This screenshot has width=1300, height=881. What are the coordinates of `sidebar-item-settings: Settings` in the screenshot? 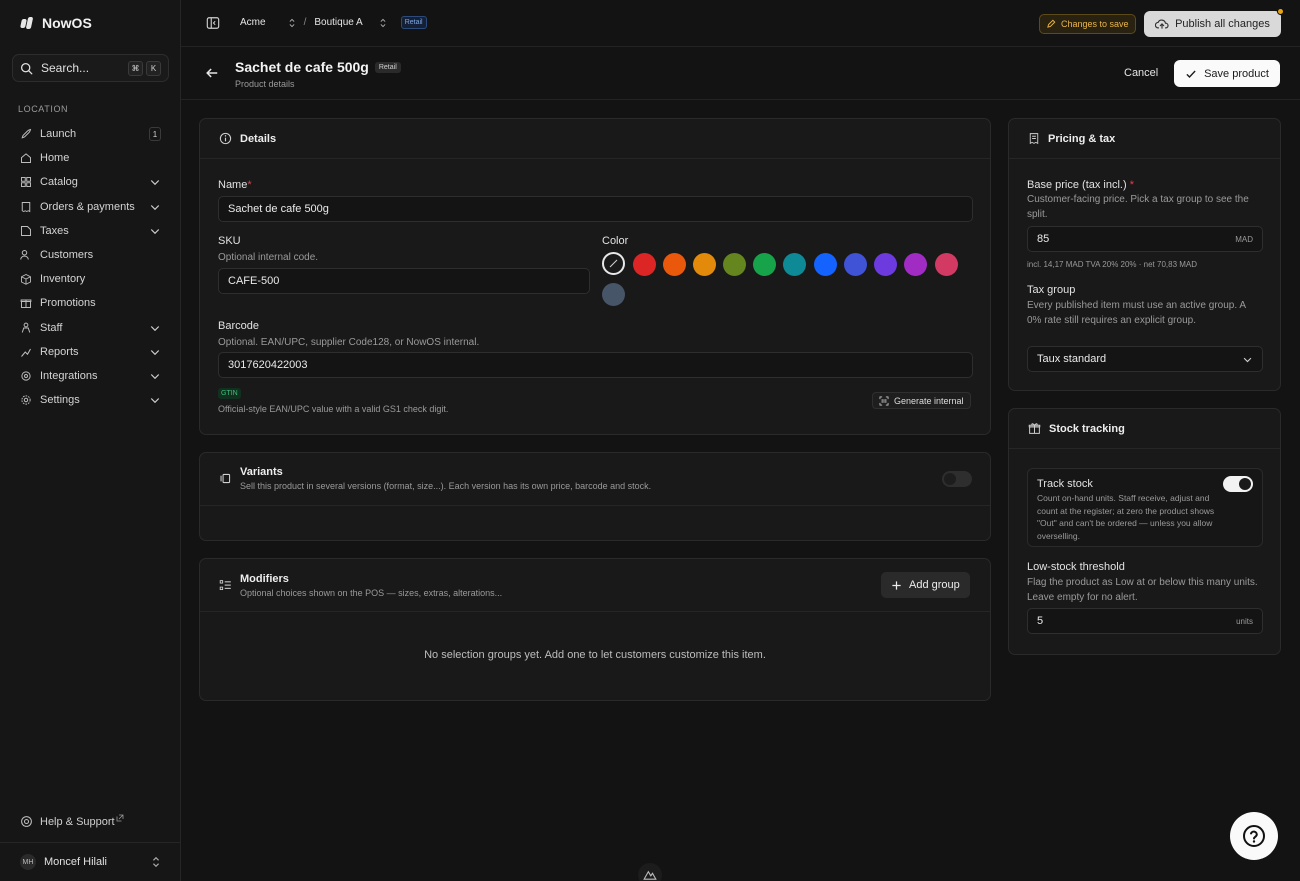 It's located at (90, 400).